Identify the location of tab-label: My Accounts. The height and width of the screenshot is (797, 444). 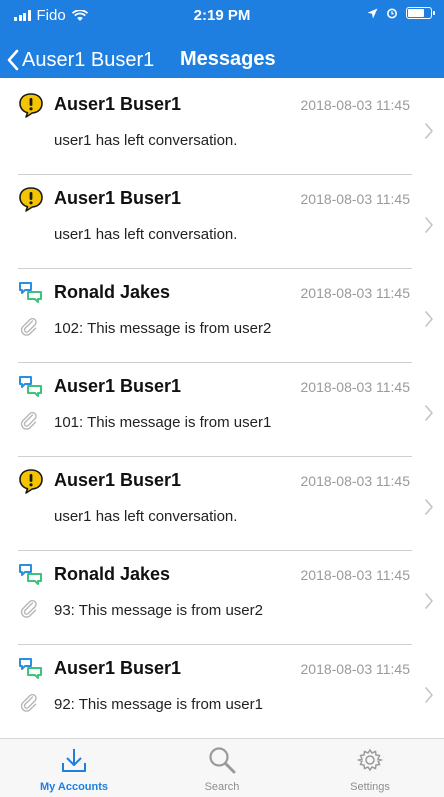
(74, 787).